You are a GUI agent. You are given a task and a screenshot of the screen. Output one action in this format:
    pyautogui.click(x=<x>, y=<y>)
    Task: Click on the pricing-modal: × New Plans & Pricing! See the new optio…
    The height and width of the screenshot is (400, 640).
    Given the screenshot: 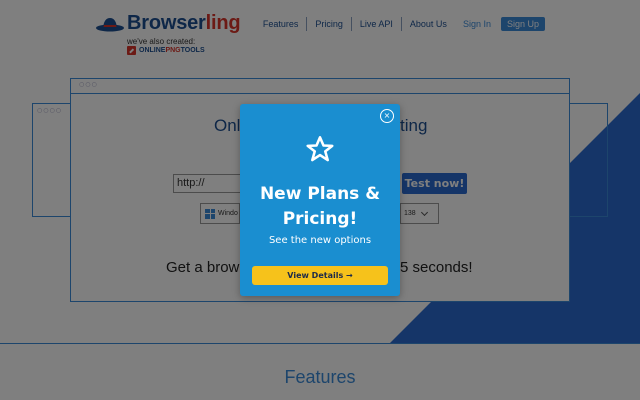 What is the action you would take?
    pyautogui.click(x=320, y=200)
    